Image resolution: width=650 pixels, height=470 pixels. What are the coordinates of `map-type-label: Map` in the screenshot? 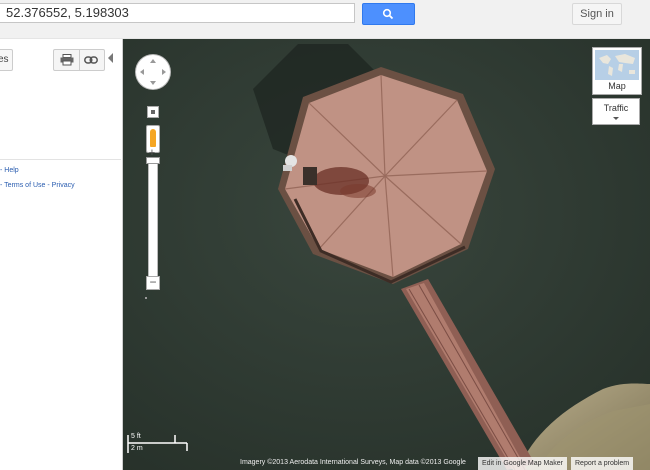 It's located at (617, 86).